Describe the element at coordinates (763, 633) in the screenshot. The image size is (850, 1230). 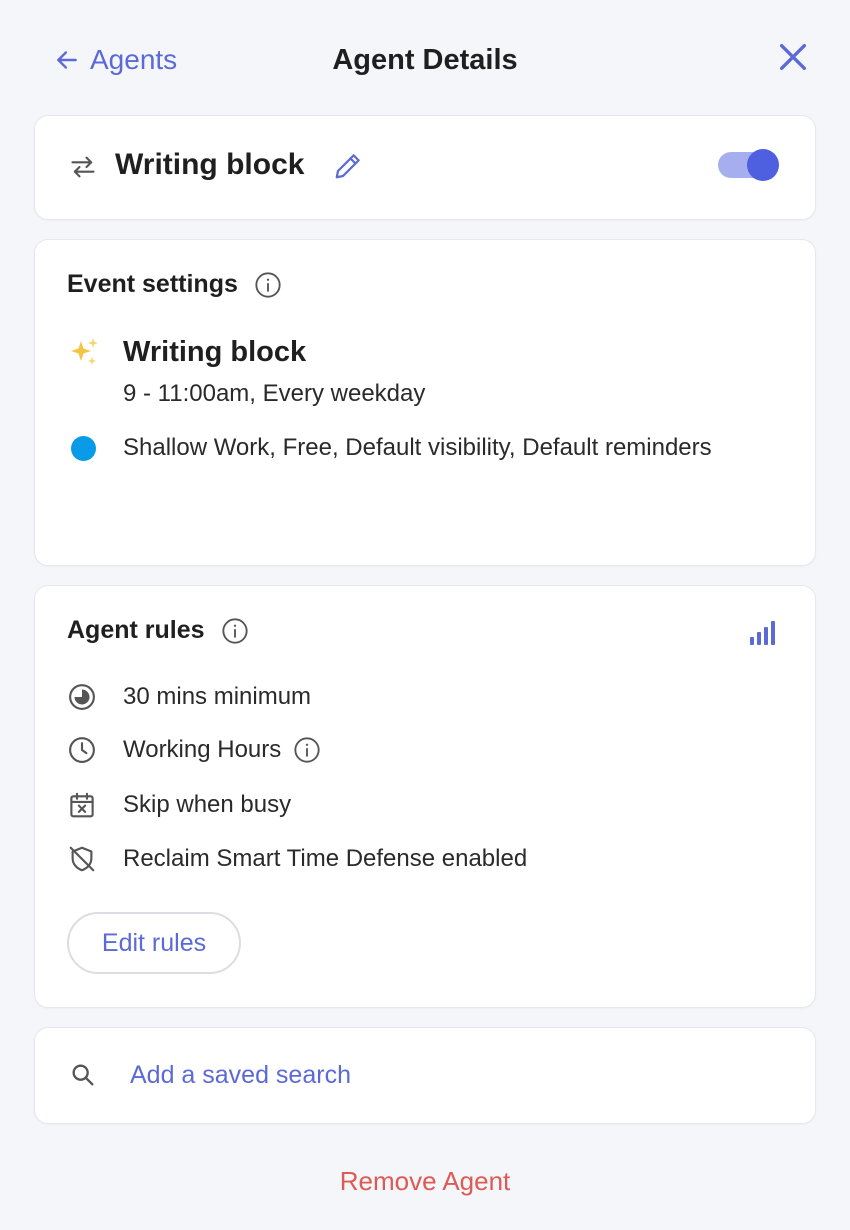
I see `priority-bars-icon` at that location.